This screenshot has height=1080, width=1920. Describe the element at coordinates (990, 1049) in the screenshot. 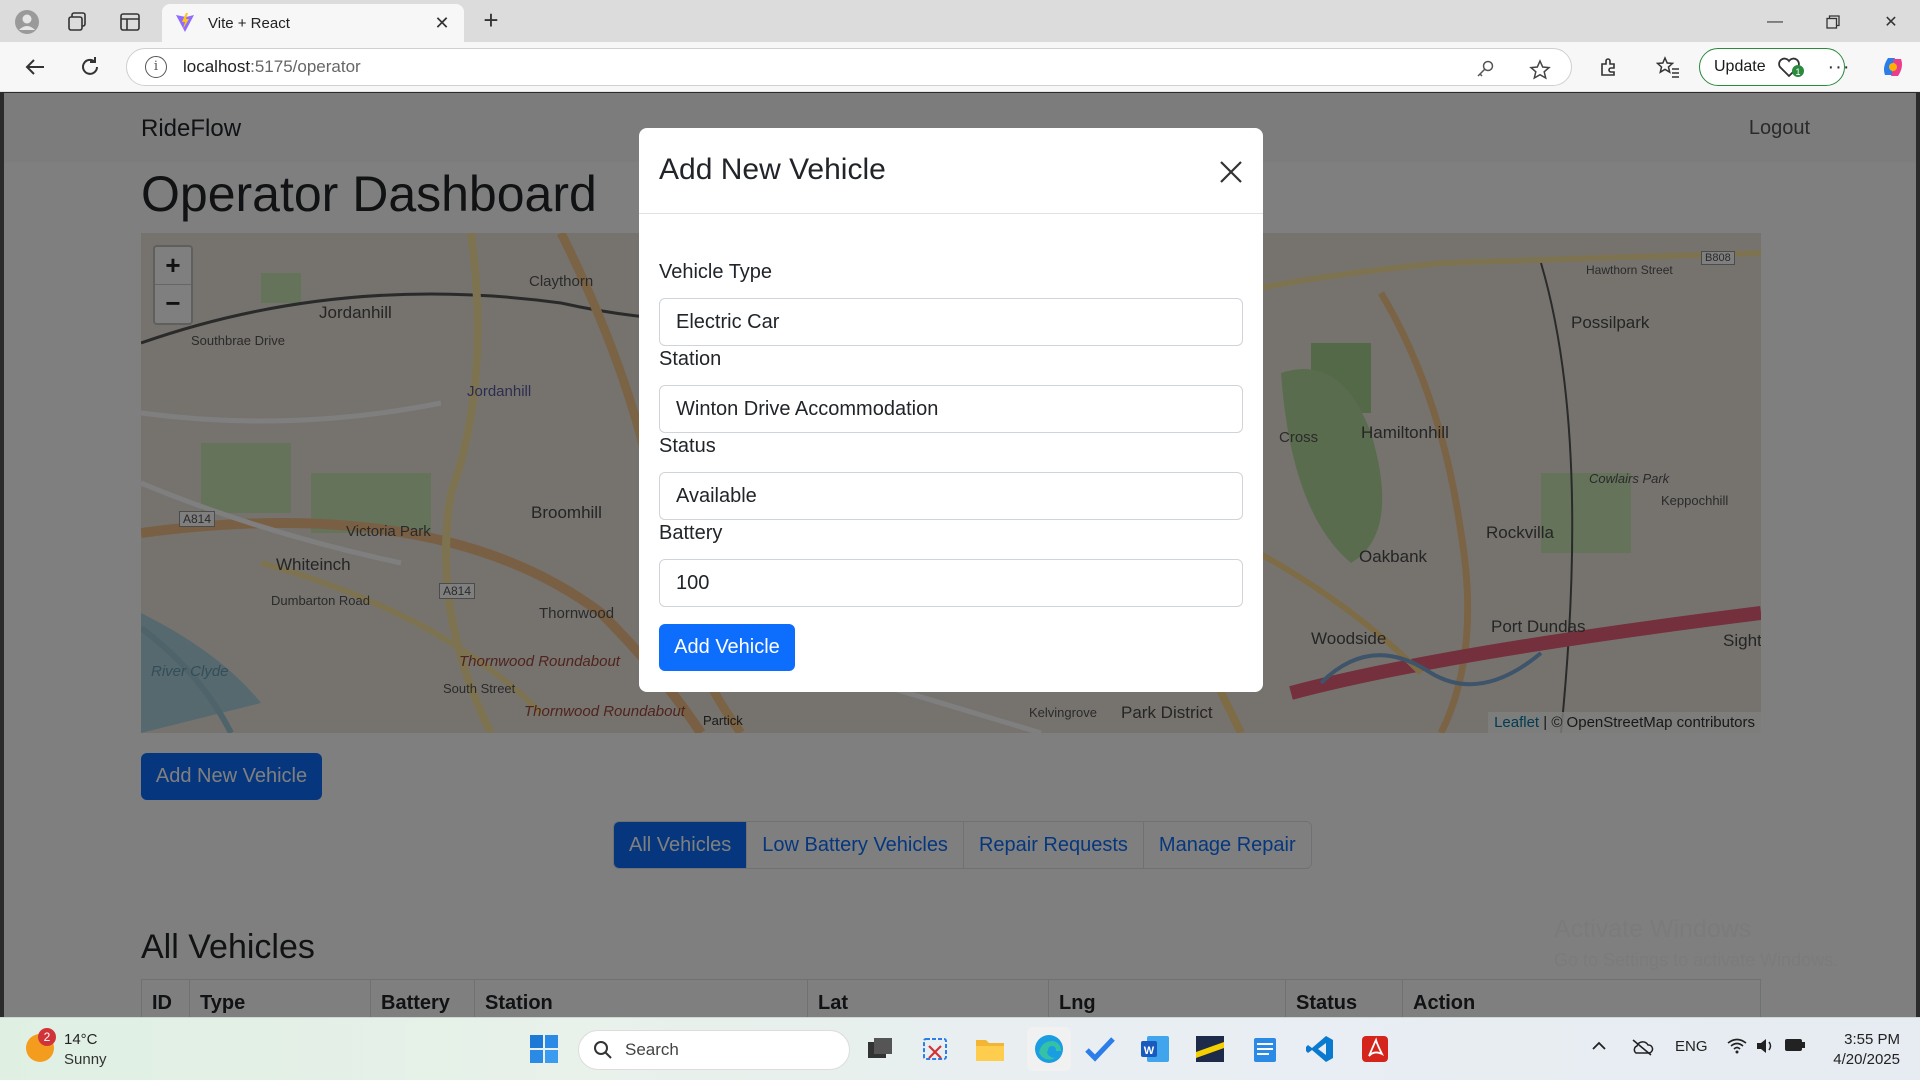

I see `file-explorer-icon` at that location.